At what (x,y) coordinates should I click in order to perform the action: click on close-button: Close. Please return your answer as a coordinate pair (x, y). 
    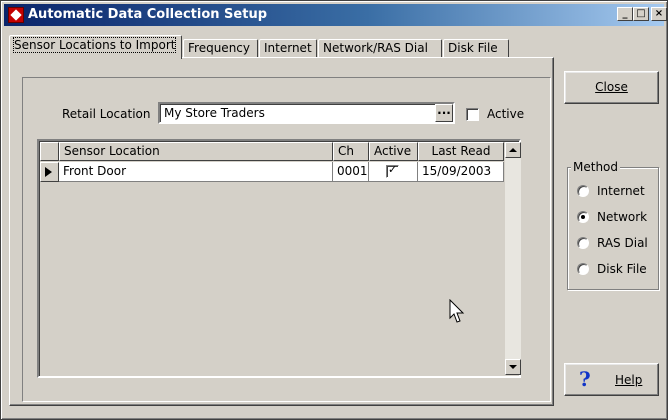
    Looking at the image, I should click on (611, 87).